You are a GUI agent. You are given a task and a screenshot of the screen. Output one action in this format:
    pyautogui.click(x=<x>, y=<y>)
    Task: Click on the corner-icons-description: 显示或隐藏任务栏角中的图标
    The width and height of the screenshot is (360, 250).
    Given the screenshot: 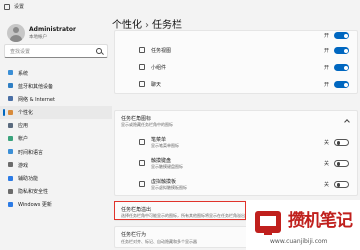 What is the action you would take?
    pyautogui.click(x=147, y=124)
    